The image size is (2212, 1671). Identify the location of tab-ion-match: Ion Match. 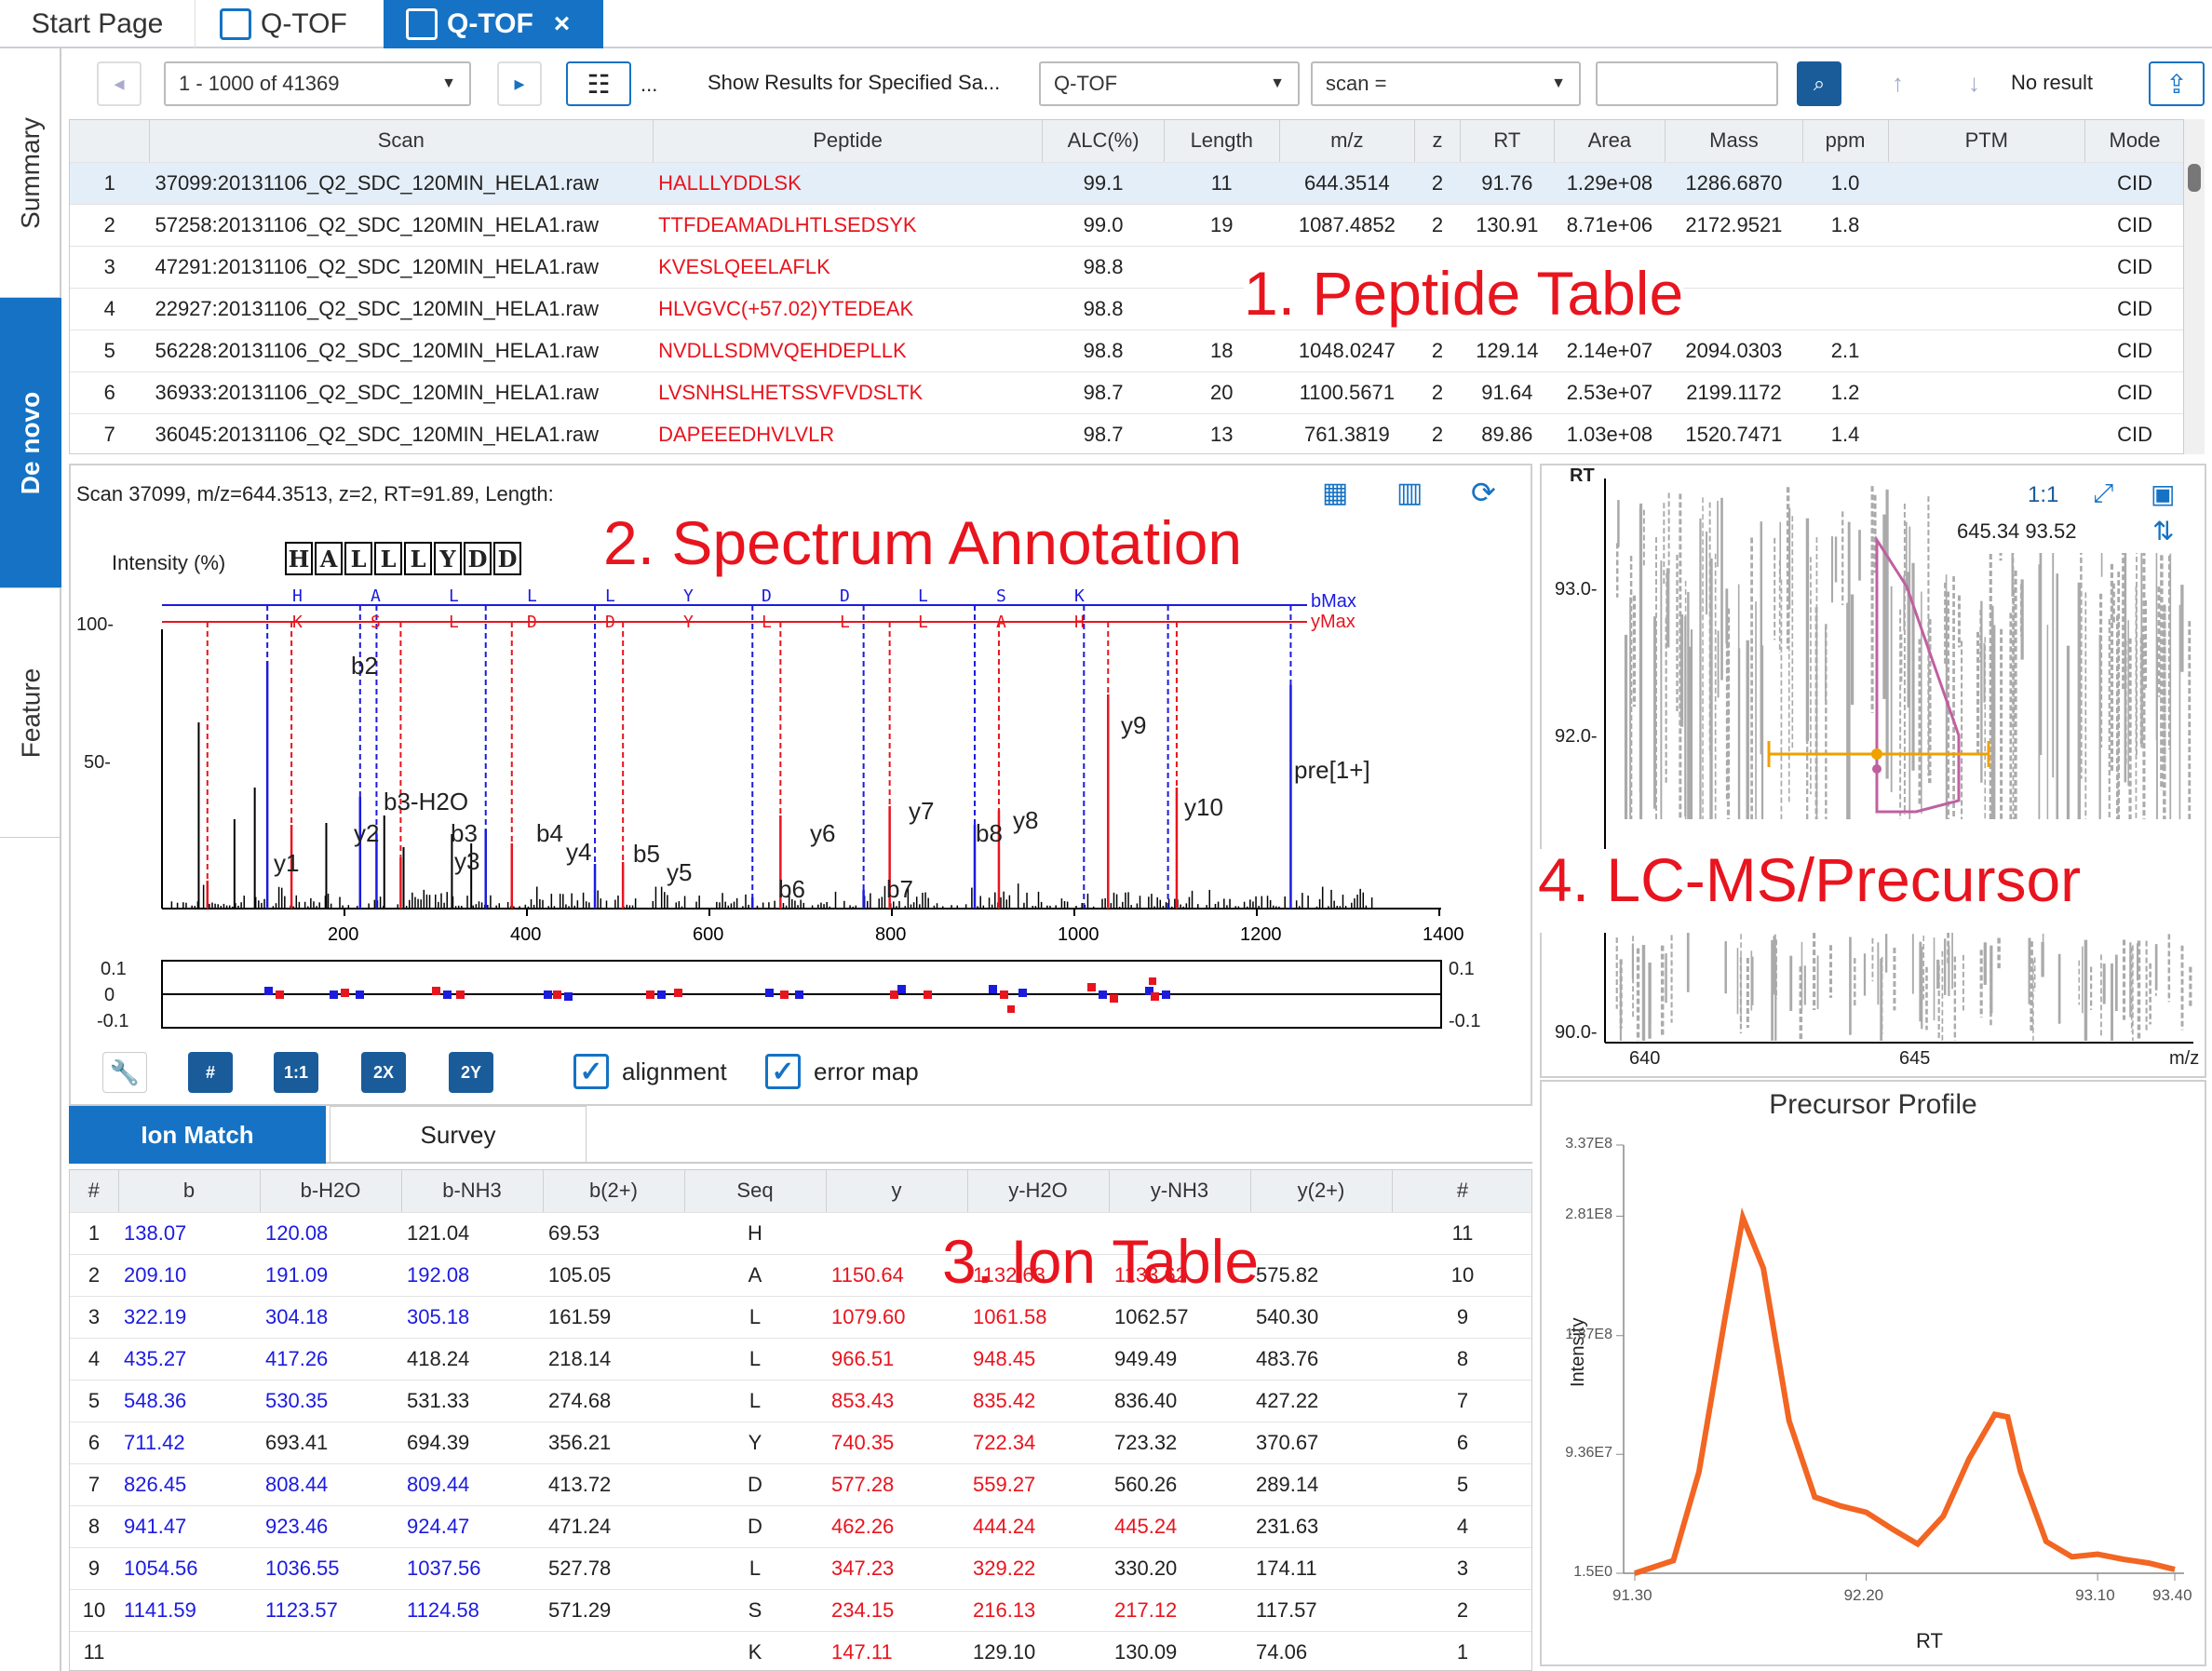
(197, 1135).